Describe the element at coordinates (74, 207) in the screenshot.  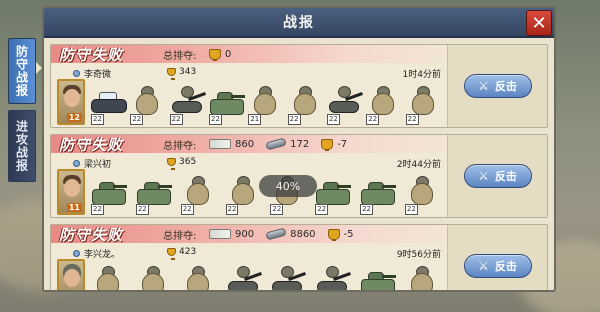
I see `avatar-level: 11` at that location.